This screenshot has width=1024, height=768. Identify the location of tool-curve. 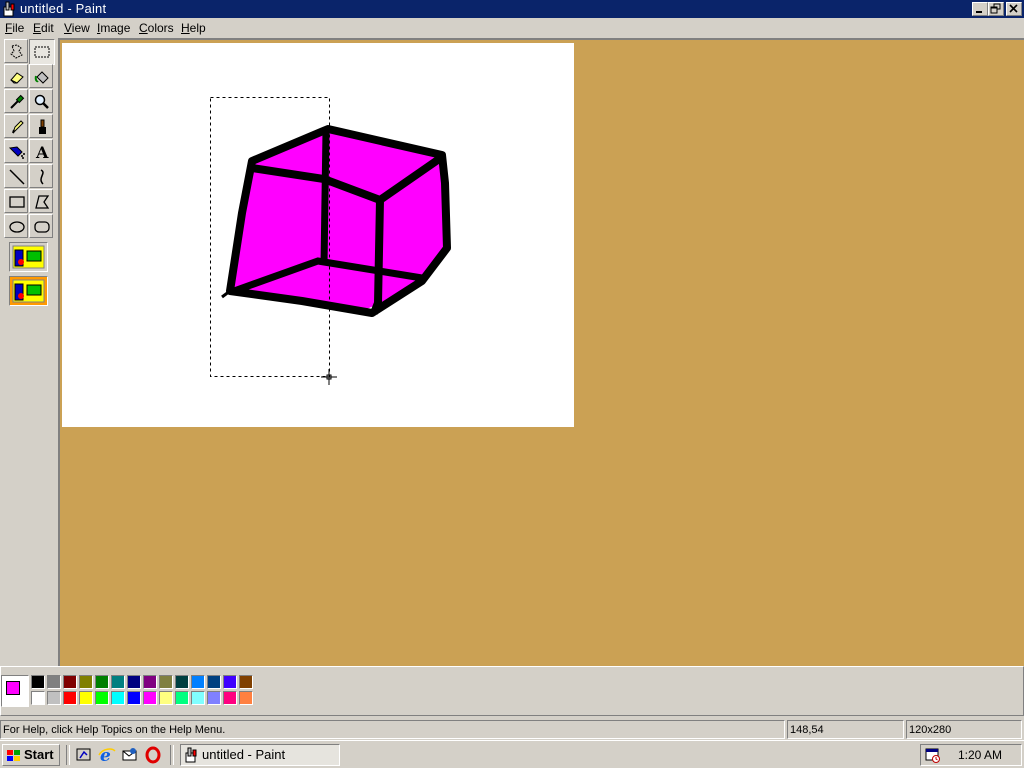
(41, 176).